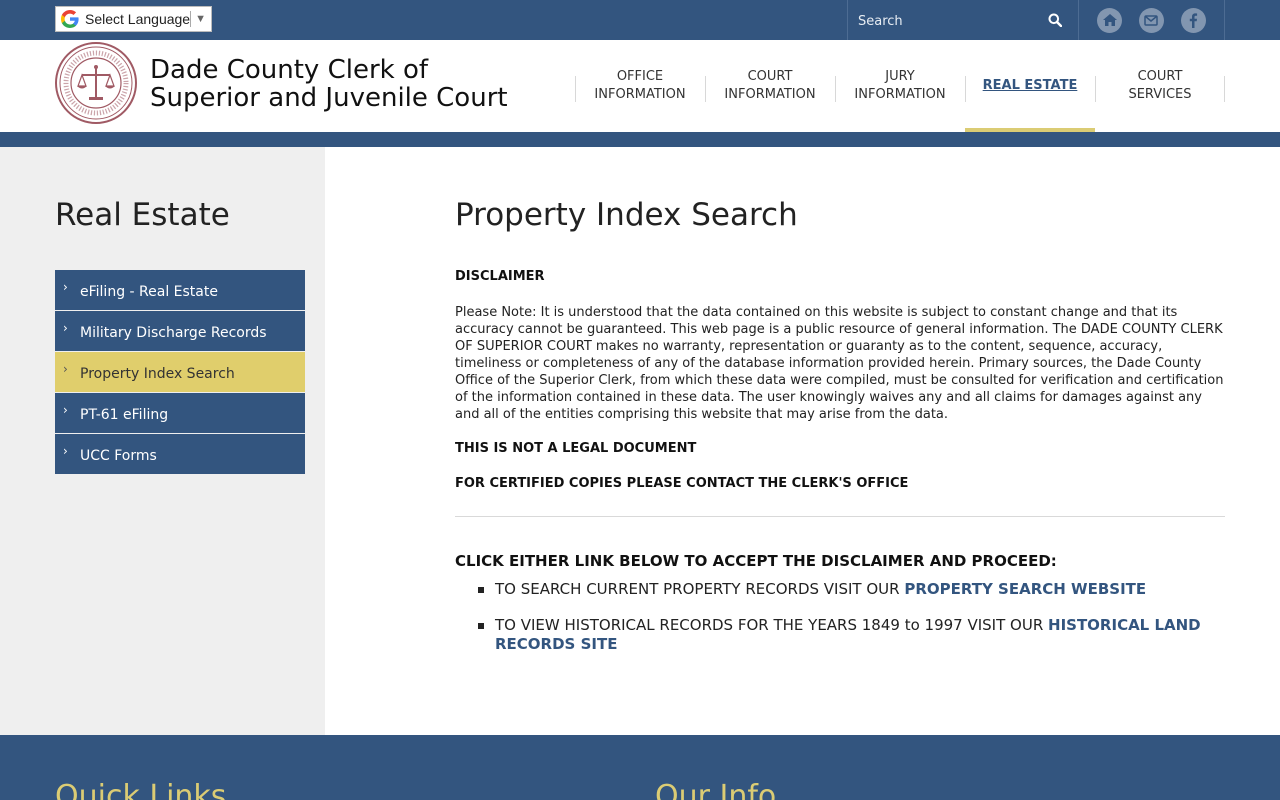 Image resolution: width=1280 pixels, height=800 pixels. I want to click on not-legal-notice: THIS IS NOT A LEGAL DOCUMENT, so click(576, 448).